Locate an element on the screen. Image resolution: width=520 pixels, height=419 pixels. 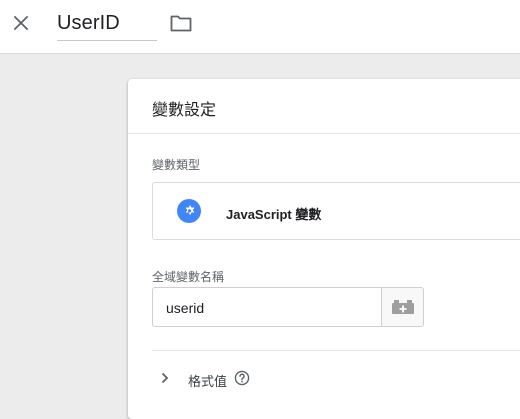
close-button is located at coordinates (21, 23).